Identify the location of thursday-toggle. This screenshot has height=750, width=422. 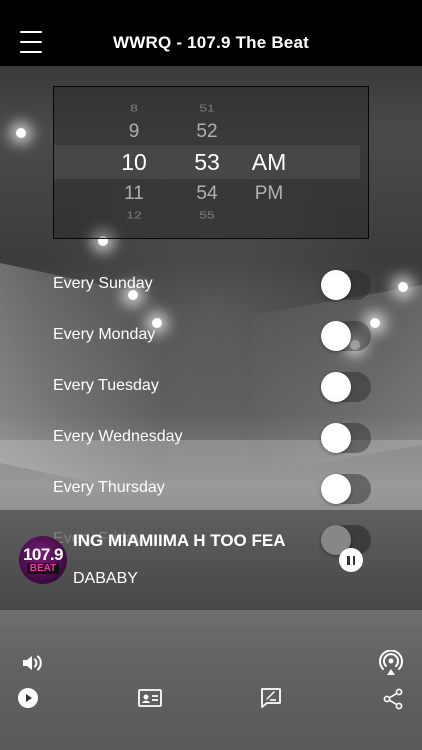
(346, 489).